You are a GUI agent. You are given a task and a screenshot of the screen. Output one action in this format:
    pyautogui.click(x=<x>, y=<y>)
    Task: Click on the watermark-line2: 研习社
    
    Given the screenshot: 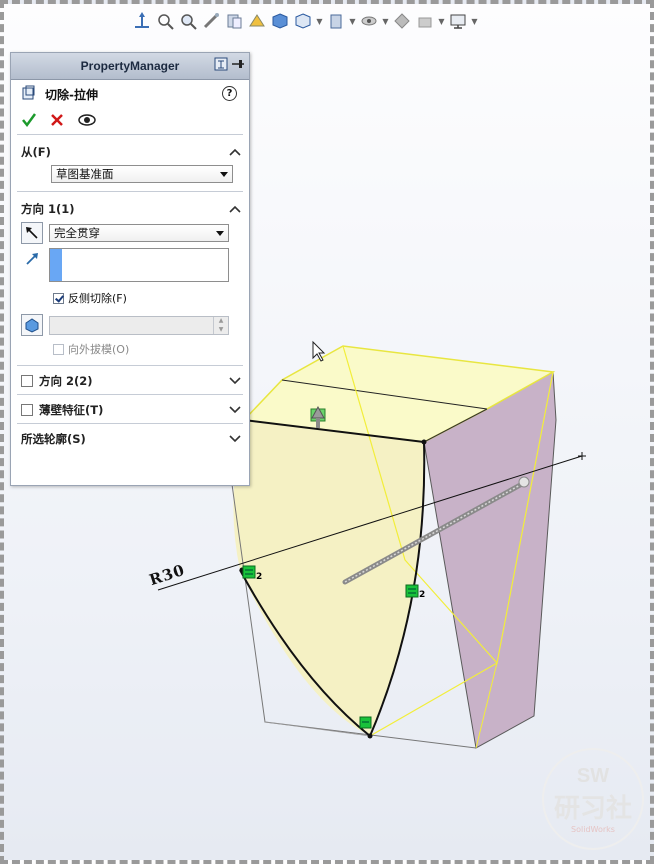 What is the action you would take?
    pyautogui.click(x=592, y=808)
    